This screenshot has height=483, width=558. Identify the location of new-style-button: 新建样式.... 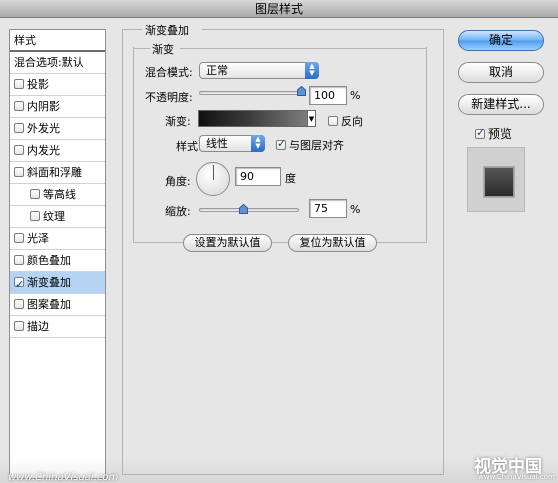
(501, 104).